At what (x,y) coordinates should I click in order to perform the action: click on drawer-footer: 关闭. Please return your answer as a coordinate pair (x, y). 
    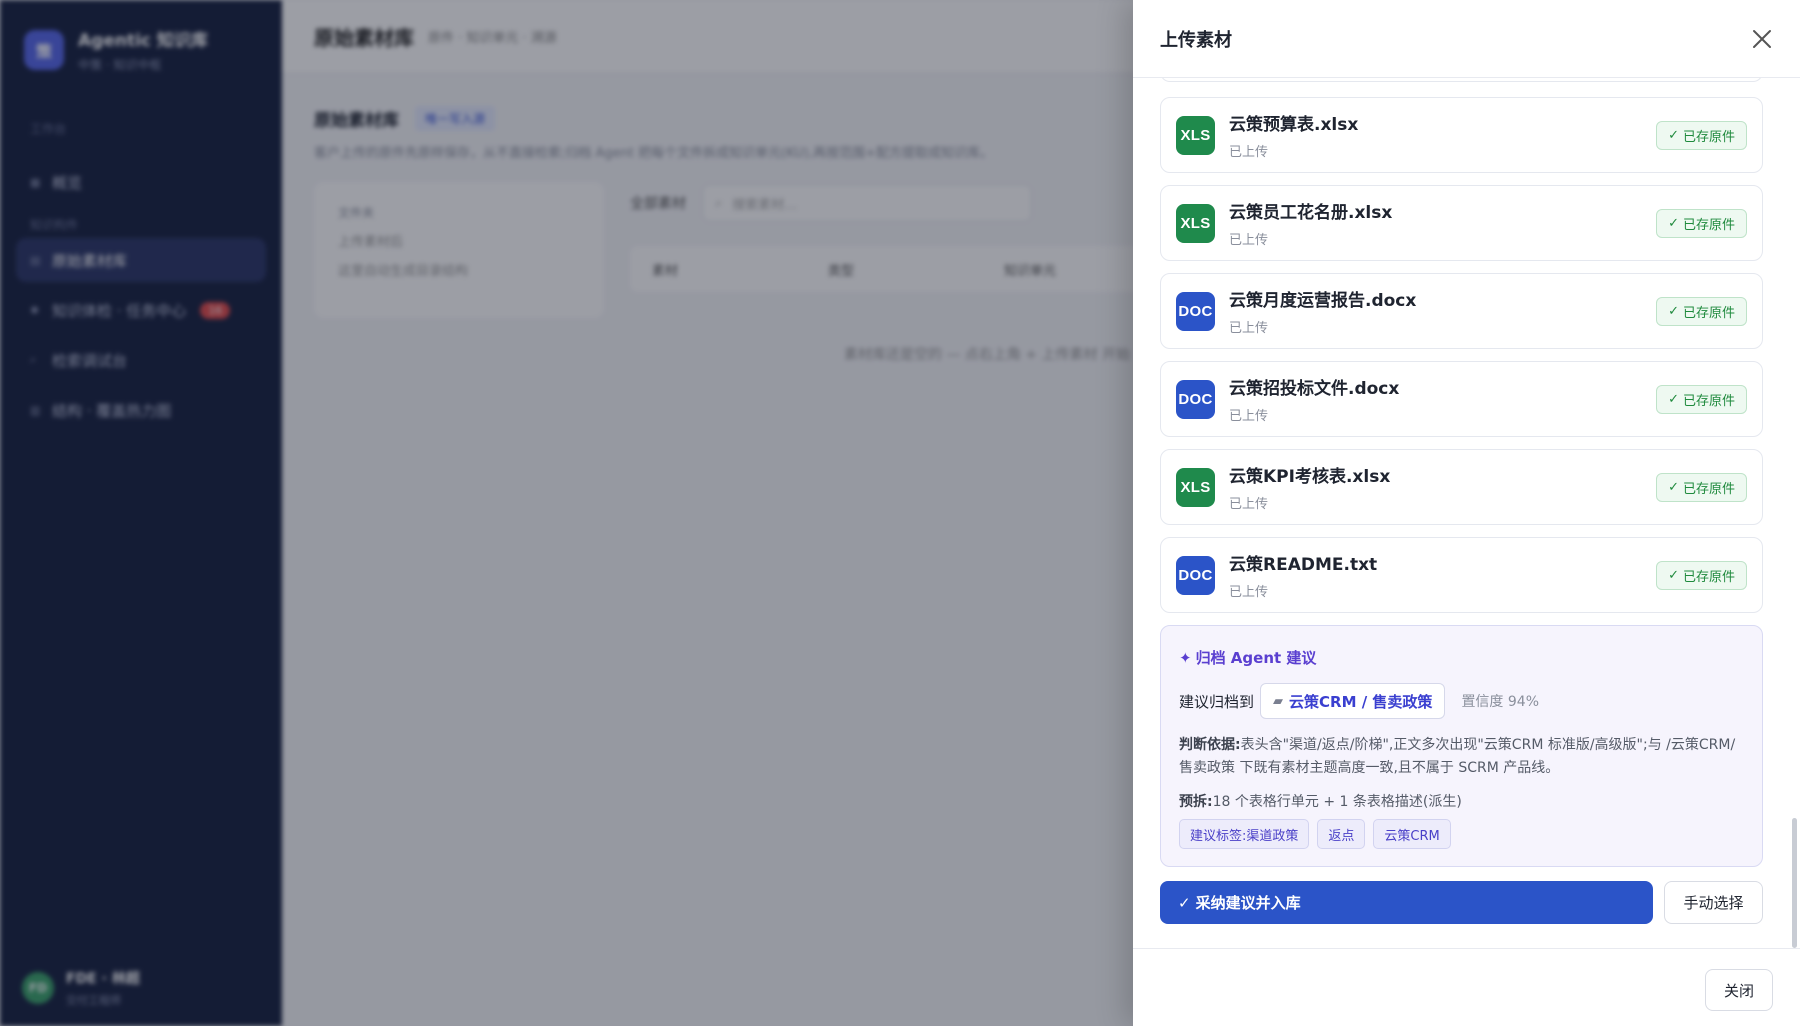
    Looking at the image, I should click on (1466, 987).